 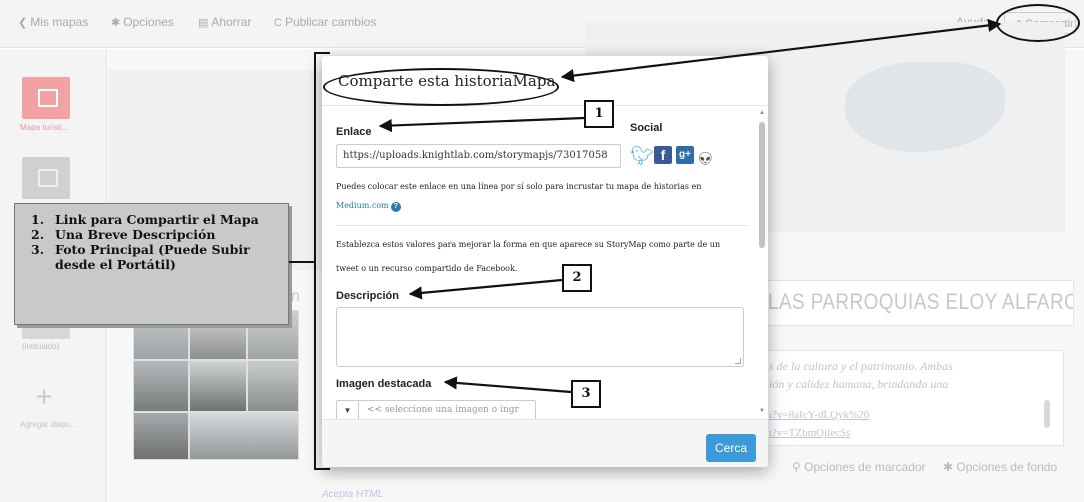 What do you see at coordinates (781, 50) in the screenshot?
I see `arrow-share-to-title` at bounding box center [781, 50].